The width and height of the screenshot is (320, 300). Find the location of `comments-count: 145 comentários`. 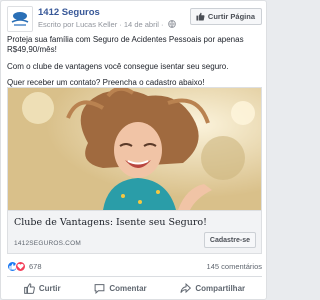

comments-count: 145 comentários is located at coordinates (234, 266).